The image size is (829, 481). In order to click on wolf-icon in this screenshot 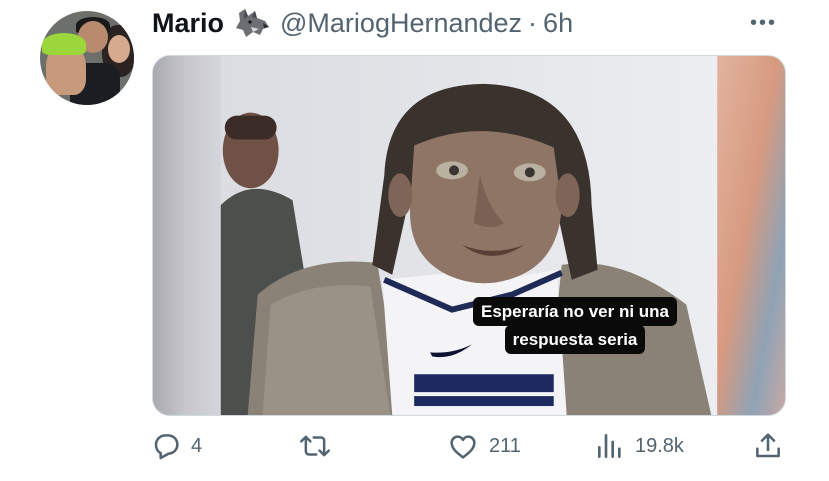, I will do `click(252, 23)`.